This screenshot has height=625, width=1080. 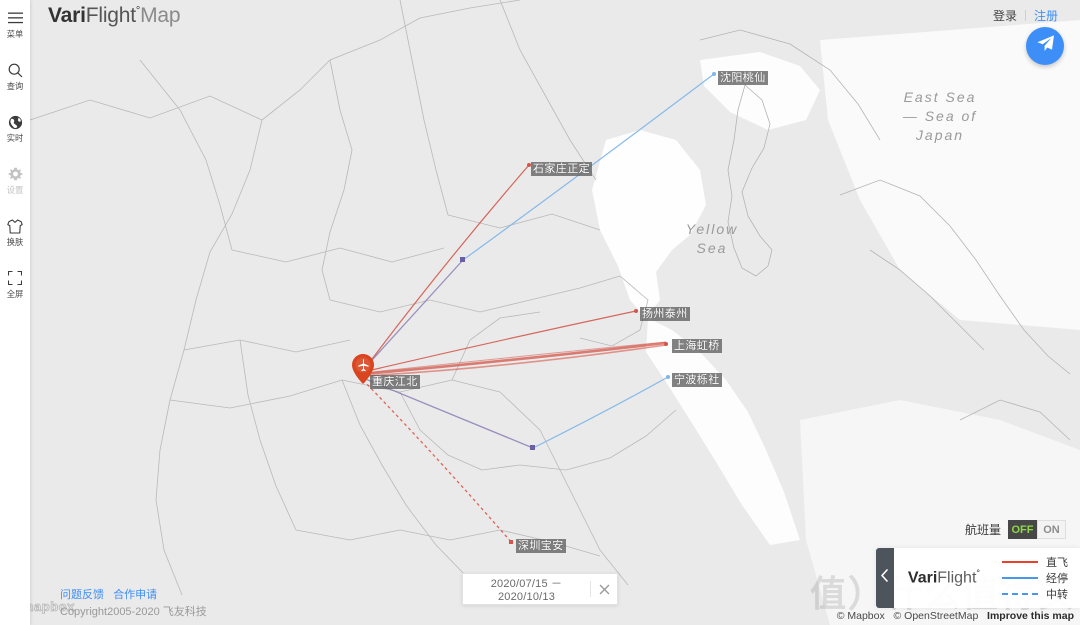 What do you see at coordinates (665, 314) in the screenshot?
I see `airport-label-yangzhou: 扬州泰州` at bounding box center [665, 314].